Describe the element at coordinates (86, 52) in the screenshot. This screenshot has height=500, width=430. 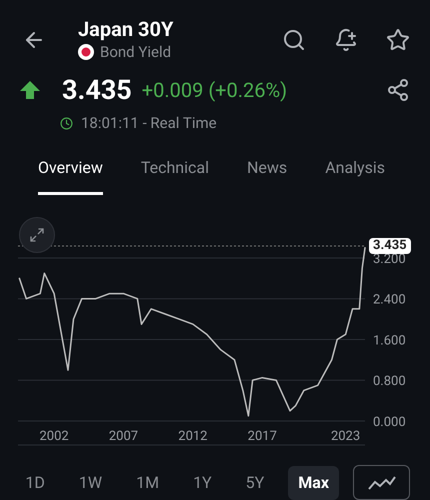
I see `japan-flag-icon` at that location.